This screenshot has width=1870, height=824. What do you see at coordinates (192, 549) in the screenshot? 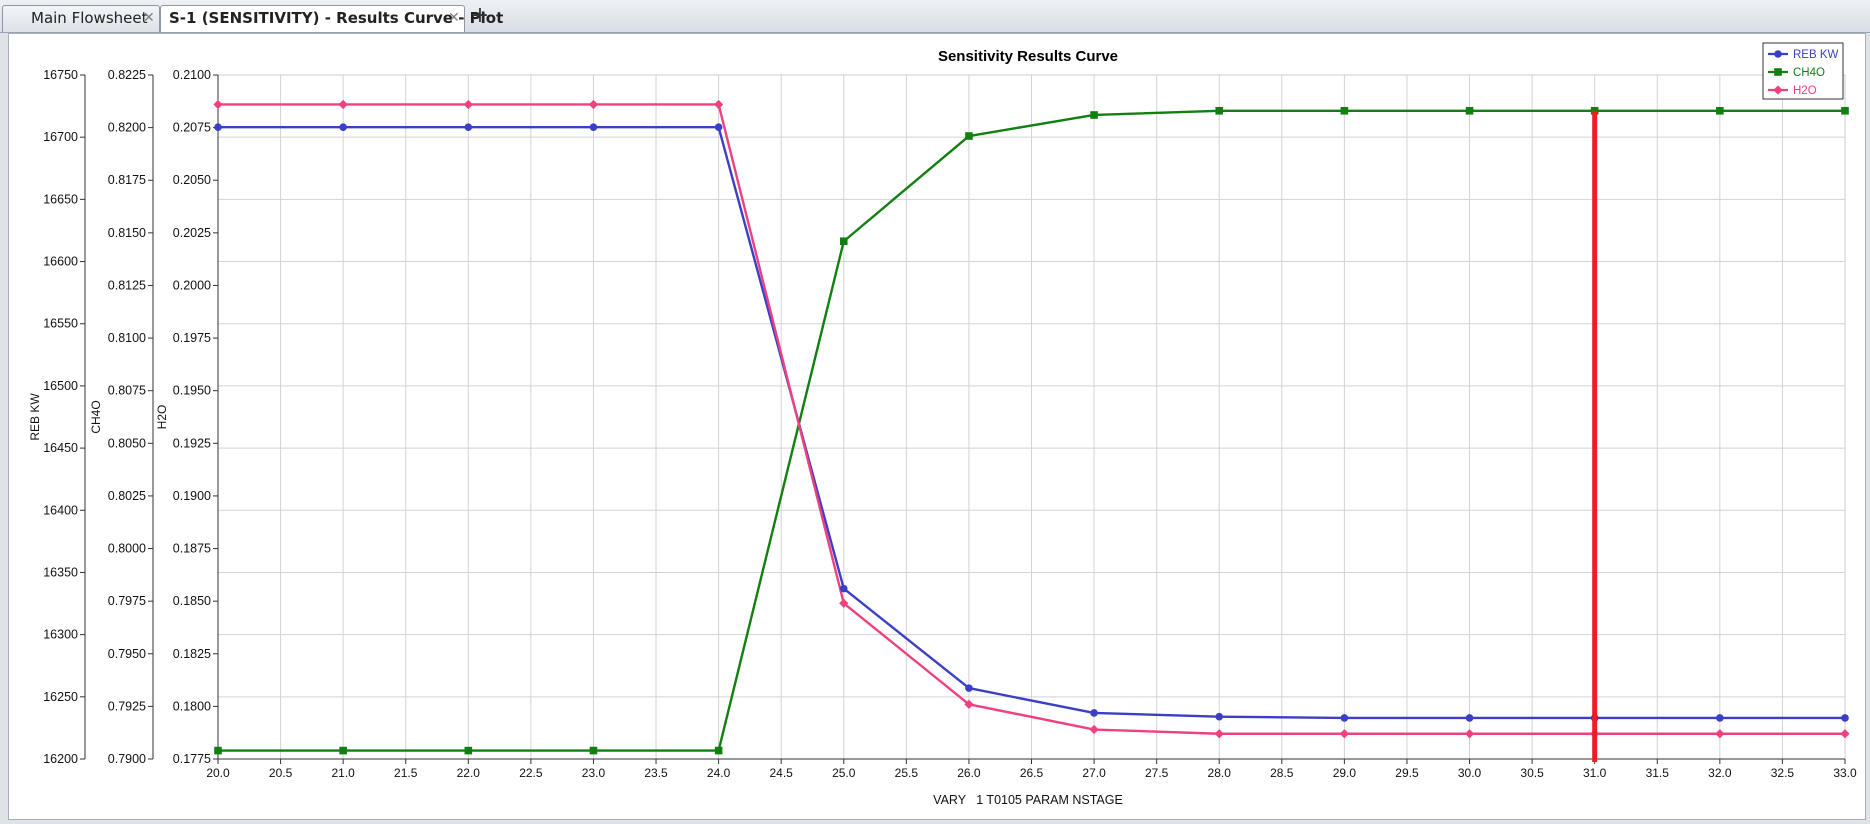
I see `y-tick-label: 0.1875` at bounding box center [192, 549].